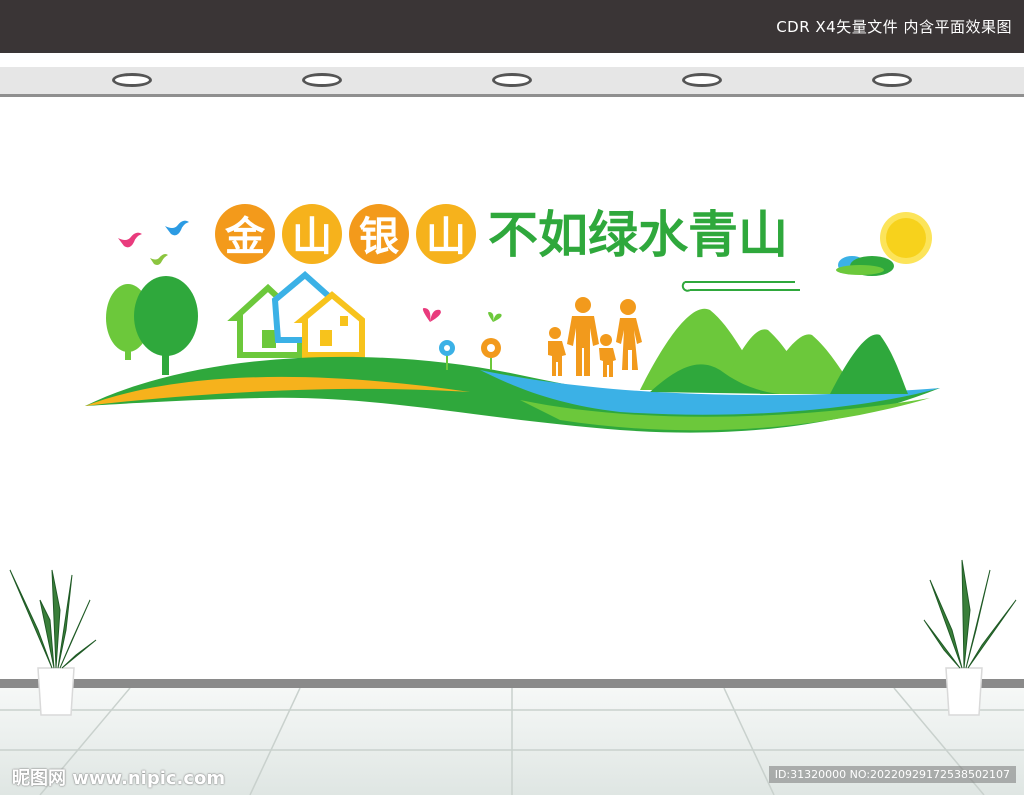  Describe the element at coordinates (595, 337) in the screenshot. I see `family-silhouette-icon` at that location.